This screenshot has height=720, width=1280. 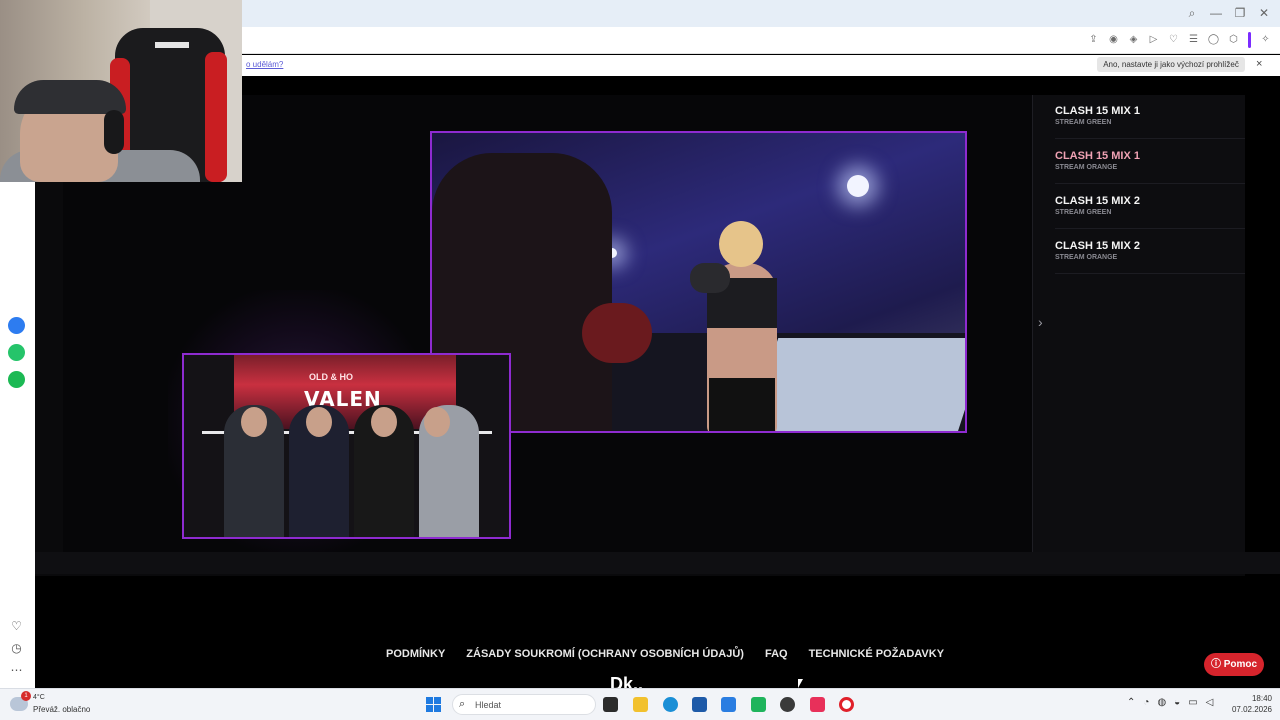 What do you see at coordinates (114, 132) in the screenshot?
I see `headphones` at bounding box center [114, 132].